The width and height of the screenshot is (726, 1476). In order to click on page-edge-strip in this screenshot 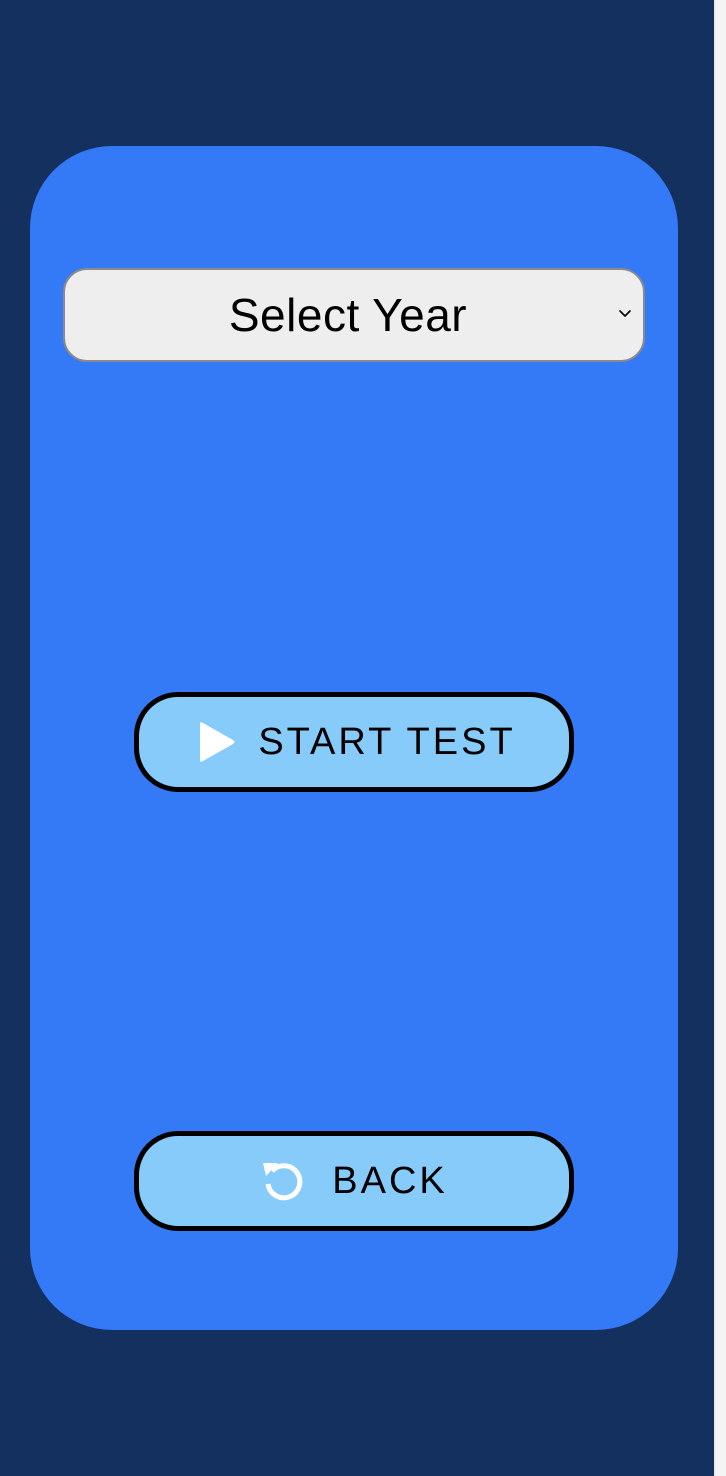, I will do `click(720, 738)`.